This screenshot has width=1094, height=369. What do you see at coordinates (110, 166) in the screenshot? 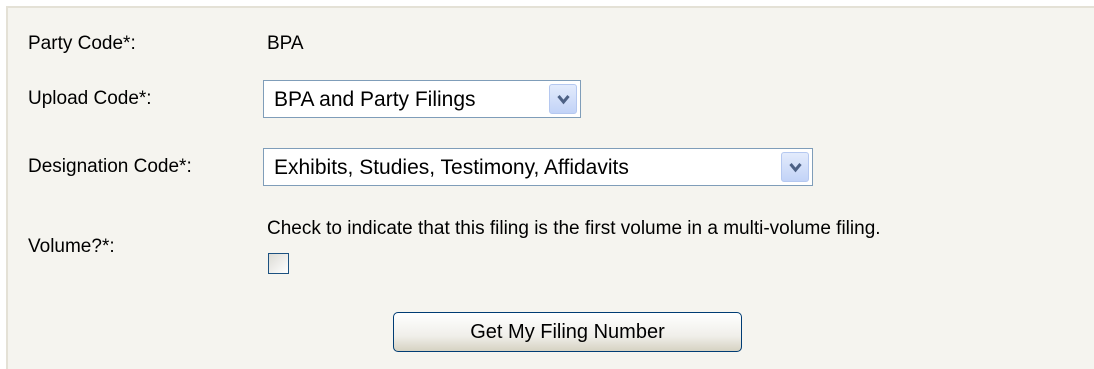
I see `designation-code-label: Designation Code*:` at bounding box center [110, 166].